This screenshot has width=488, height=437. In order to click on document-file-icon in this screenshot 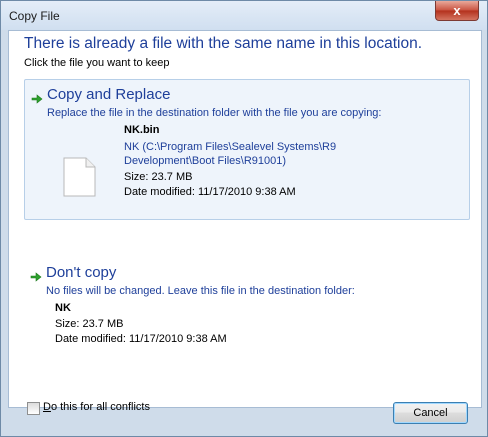, I will do `click(79, 177)`.